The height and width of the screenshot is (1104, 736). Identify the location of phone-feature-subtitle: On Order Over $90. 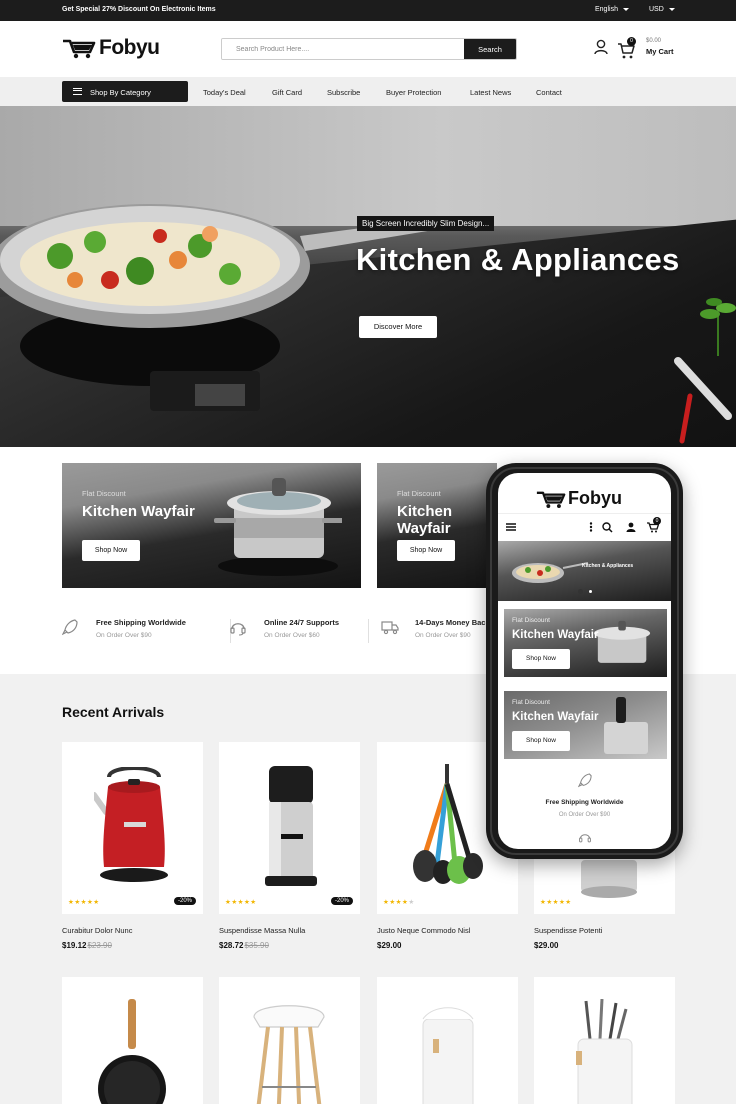
(584, 815).